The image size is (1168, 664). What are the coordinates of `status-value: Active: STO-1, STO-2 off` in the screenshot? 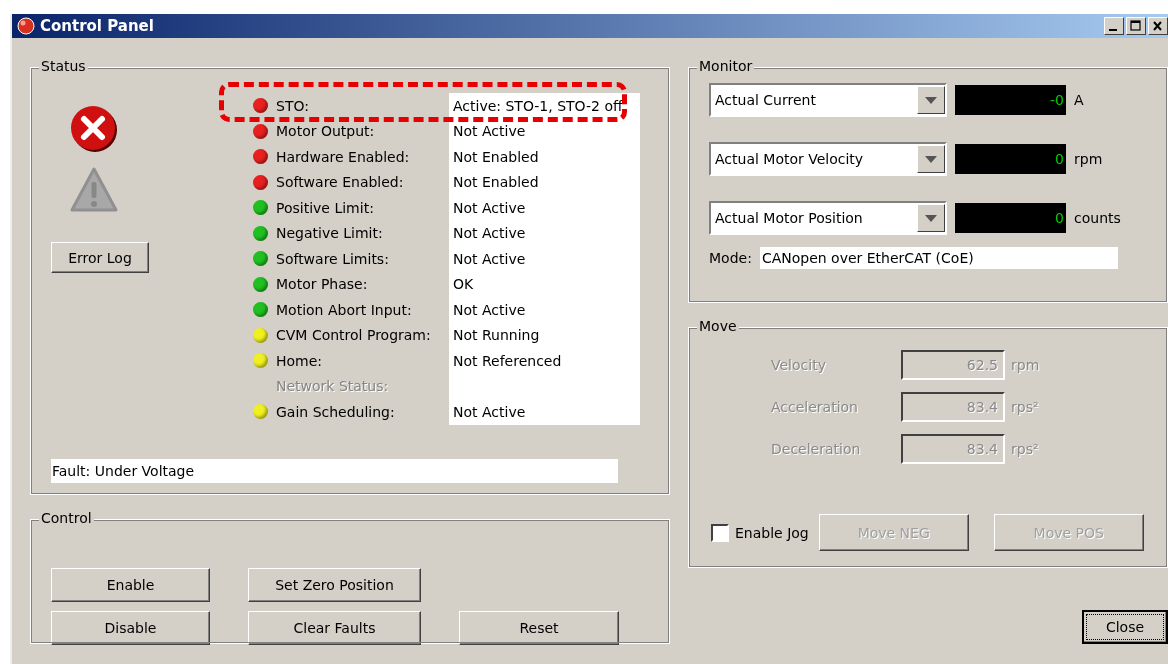 It's located at (544, 106).